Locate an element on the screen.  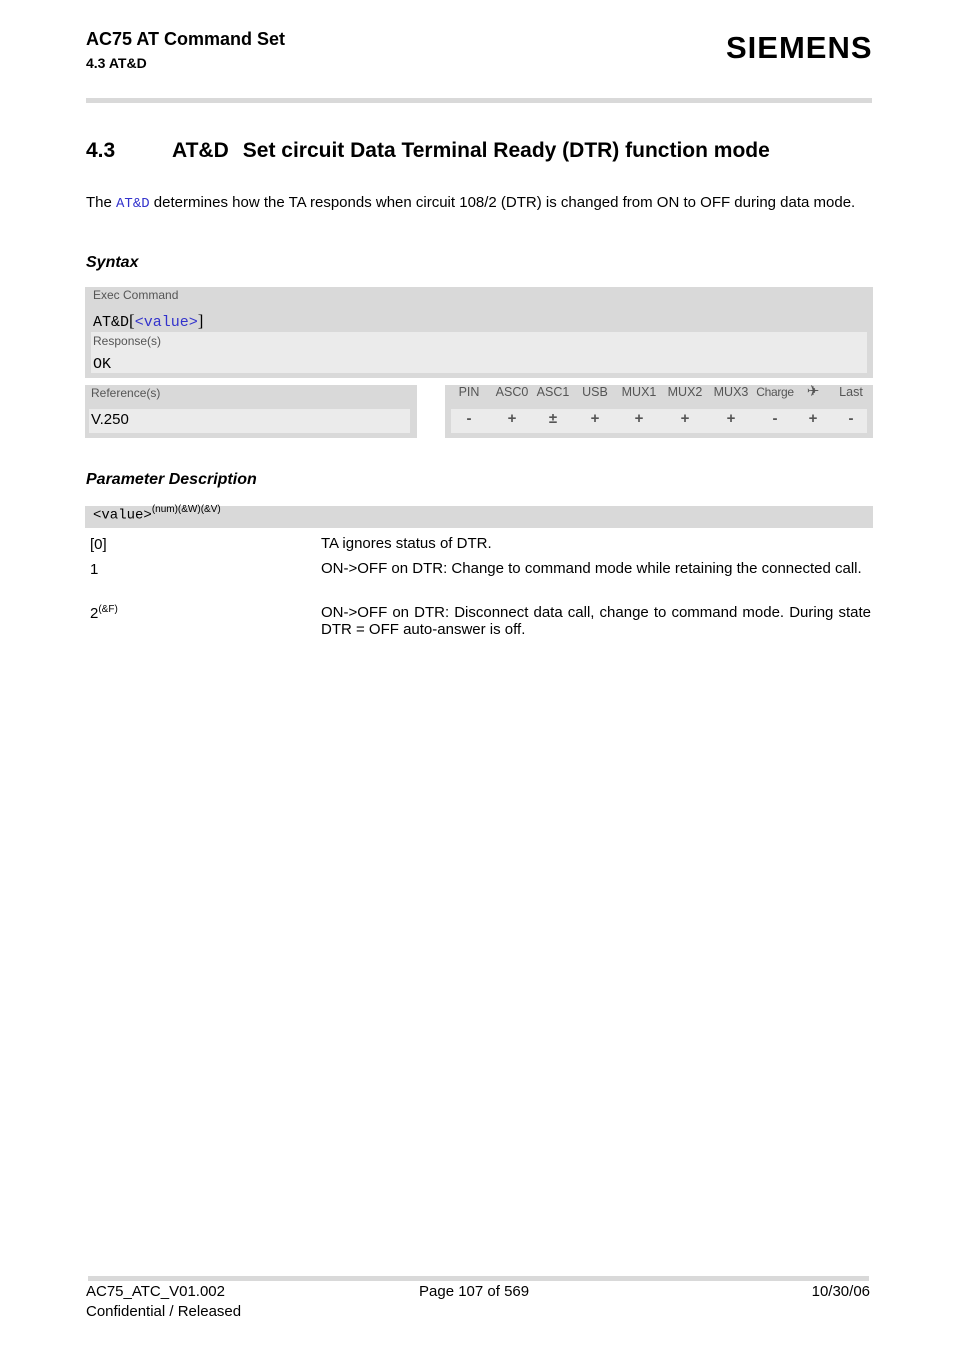
section-reference: 4.3 AT&D is located at coordinates (116, 63).